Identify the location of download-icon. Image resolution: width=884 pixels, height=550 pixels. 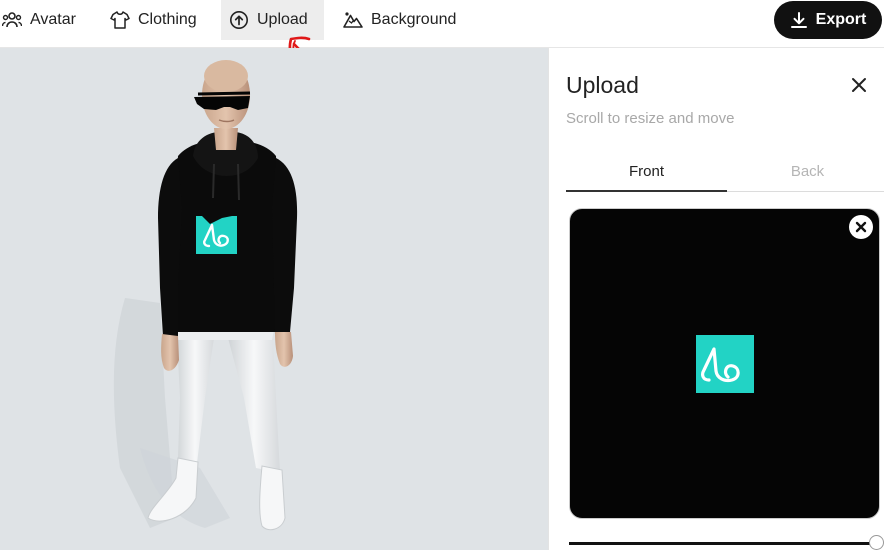
(798, 20).